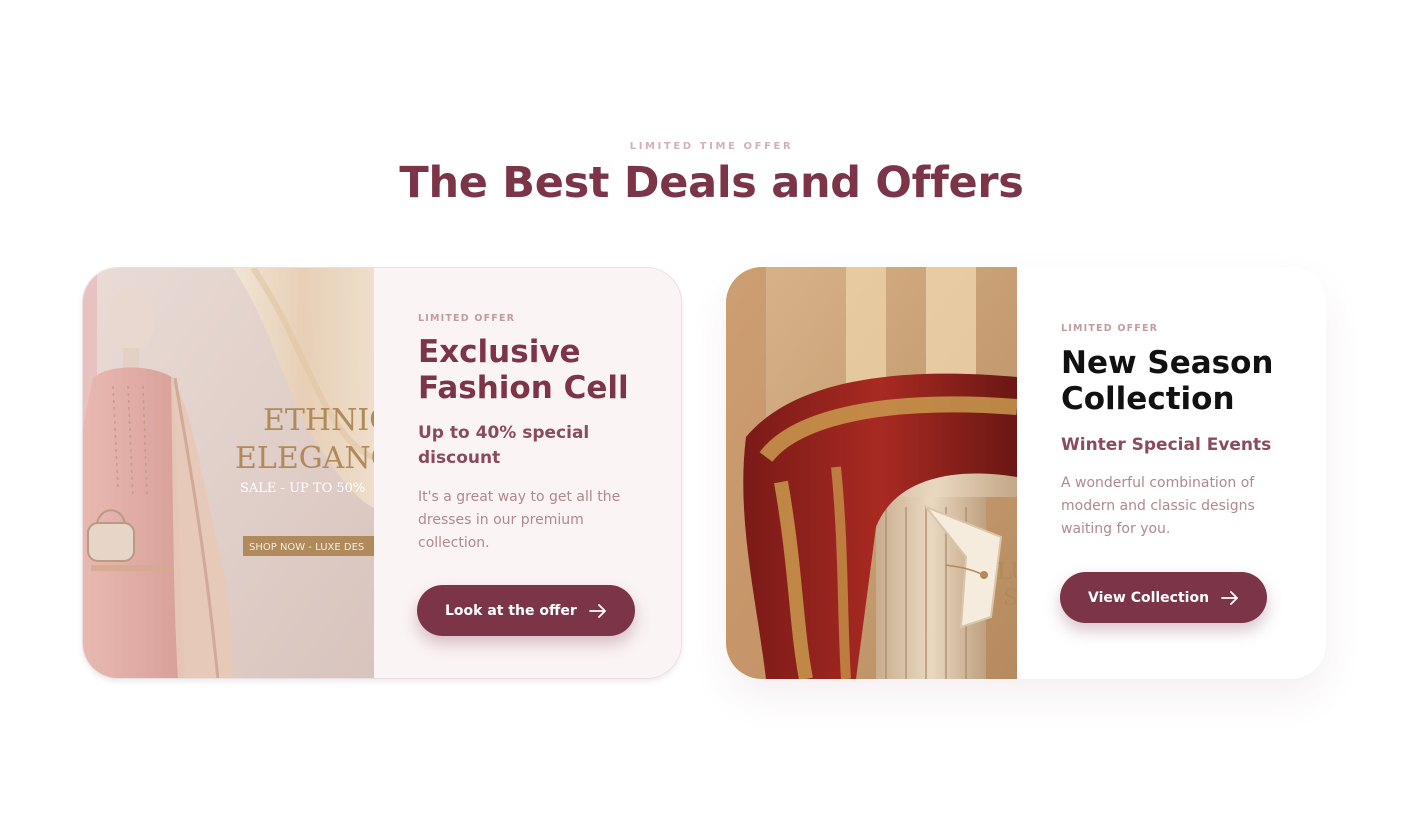  Describe the element at coordinates (504, 445) in the screenshot. I see `offer-subtitle: Up to 40% special discount` at that location.